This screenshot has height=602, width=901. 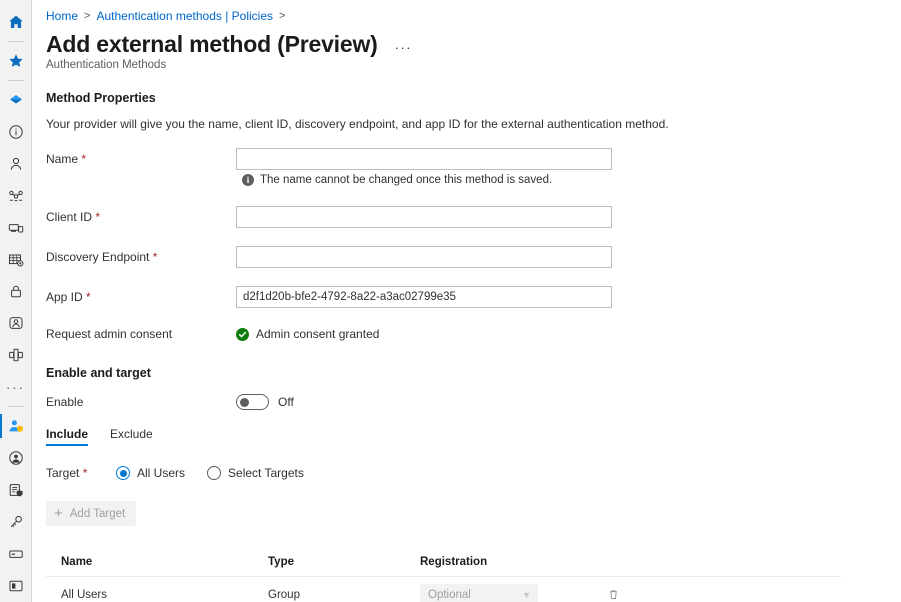 I want to click on add-target-button: + Add Target, so click(x=91, y=513).